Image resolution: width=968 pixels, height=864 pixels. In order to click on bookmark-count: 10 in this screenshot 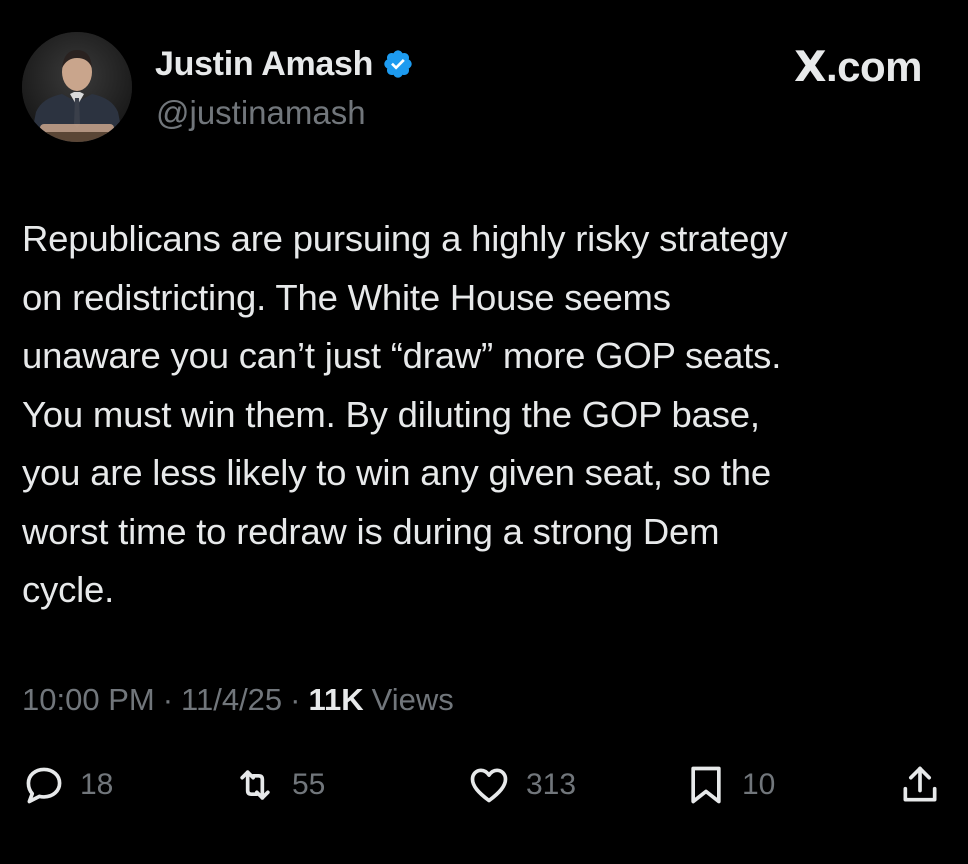, I will do `click(759, 784)`.